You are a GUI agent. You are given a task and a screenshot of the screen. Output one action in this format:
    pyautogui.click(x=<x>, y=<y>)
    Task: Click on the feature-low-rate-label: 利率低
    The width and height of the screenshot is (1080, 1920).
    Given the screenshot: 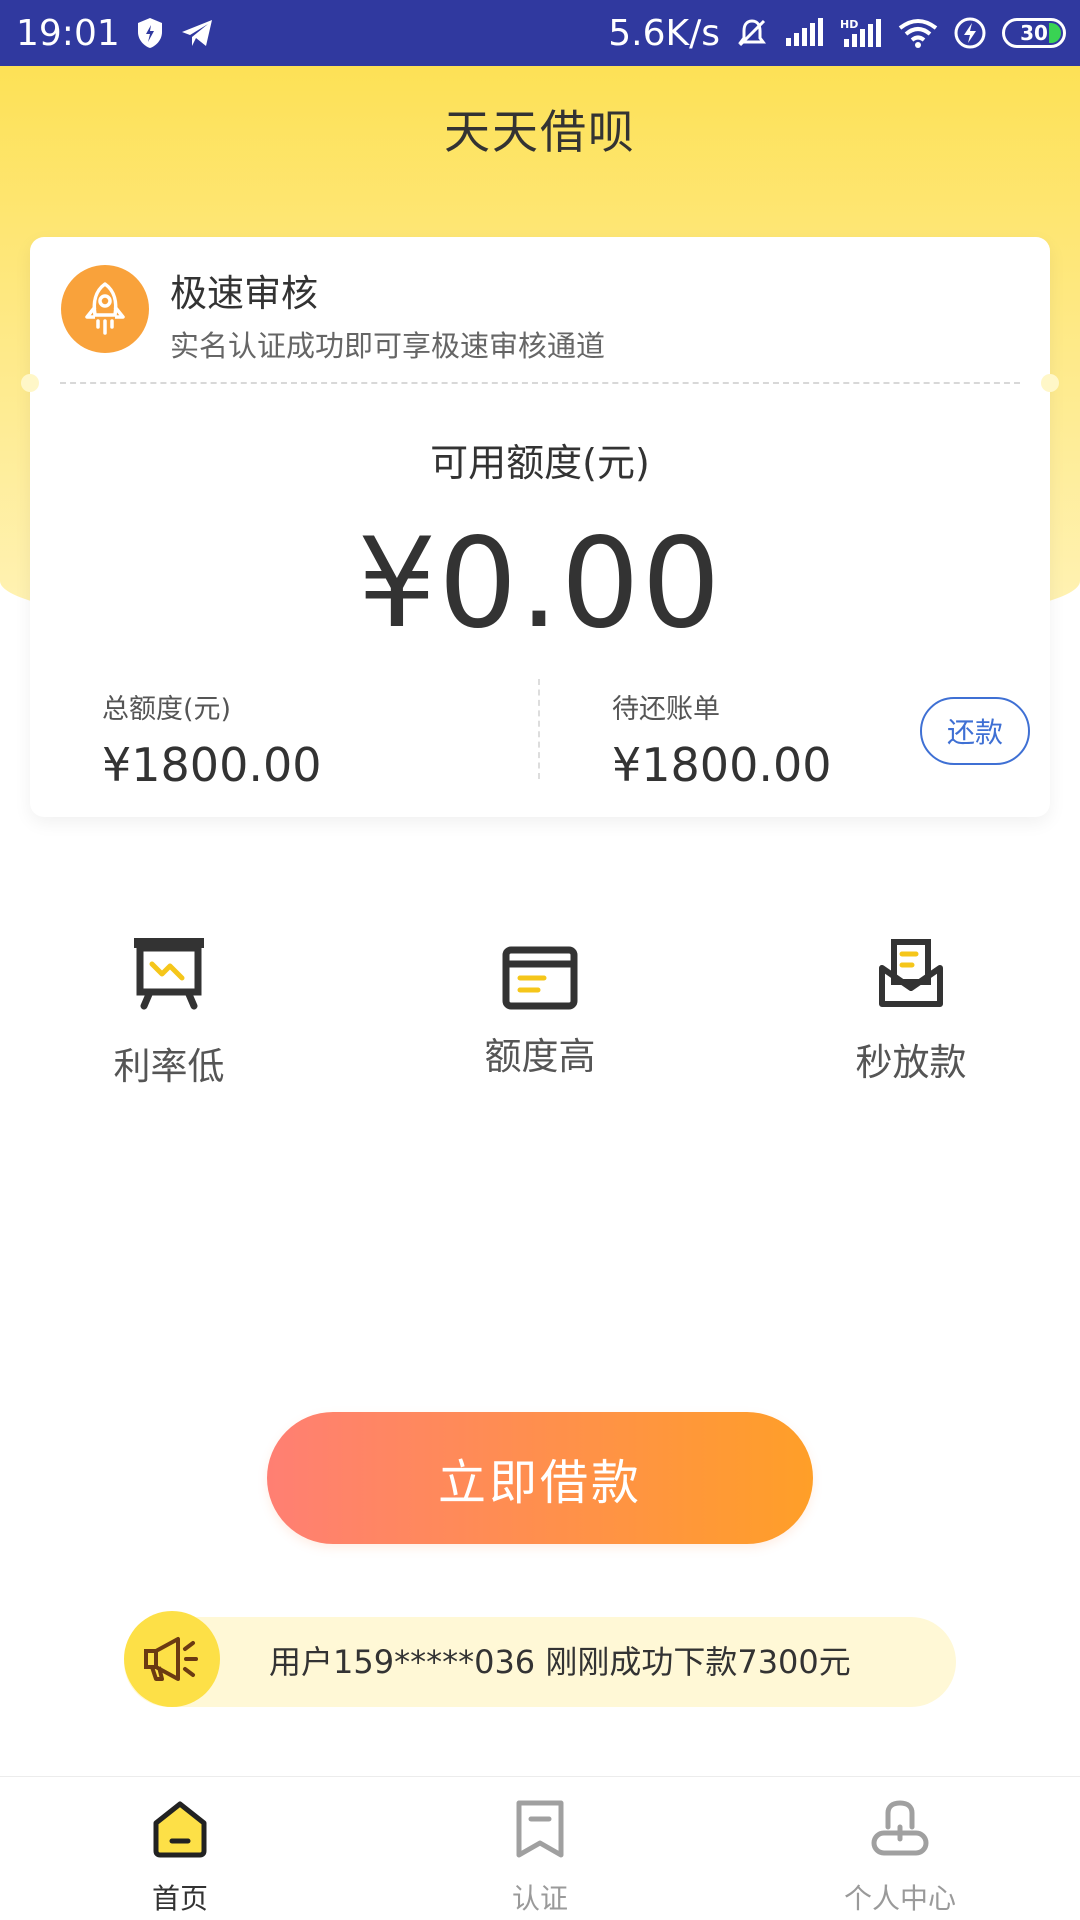 What is the action you would take?
    pyautogui.click(x=169, y=1066)
    